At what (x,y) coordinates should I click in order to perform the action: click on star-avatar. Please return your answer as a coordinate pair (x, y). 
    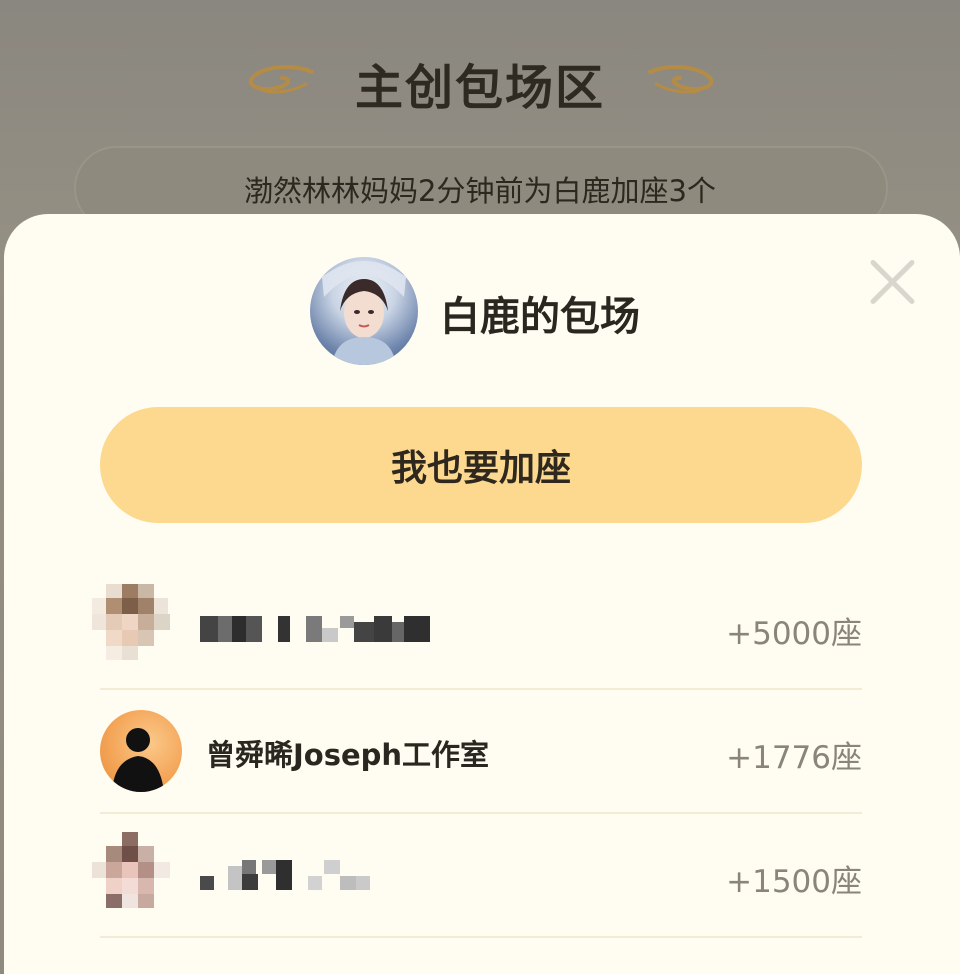
    Looking at the image, I should click on (364, 311).